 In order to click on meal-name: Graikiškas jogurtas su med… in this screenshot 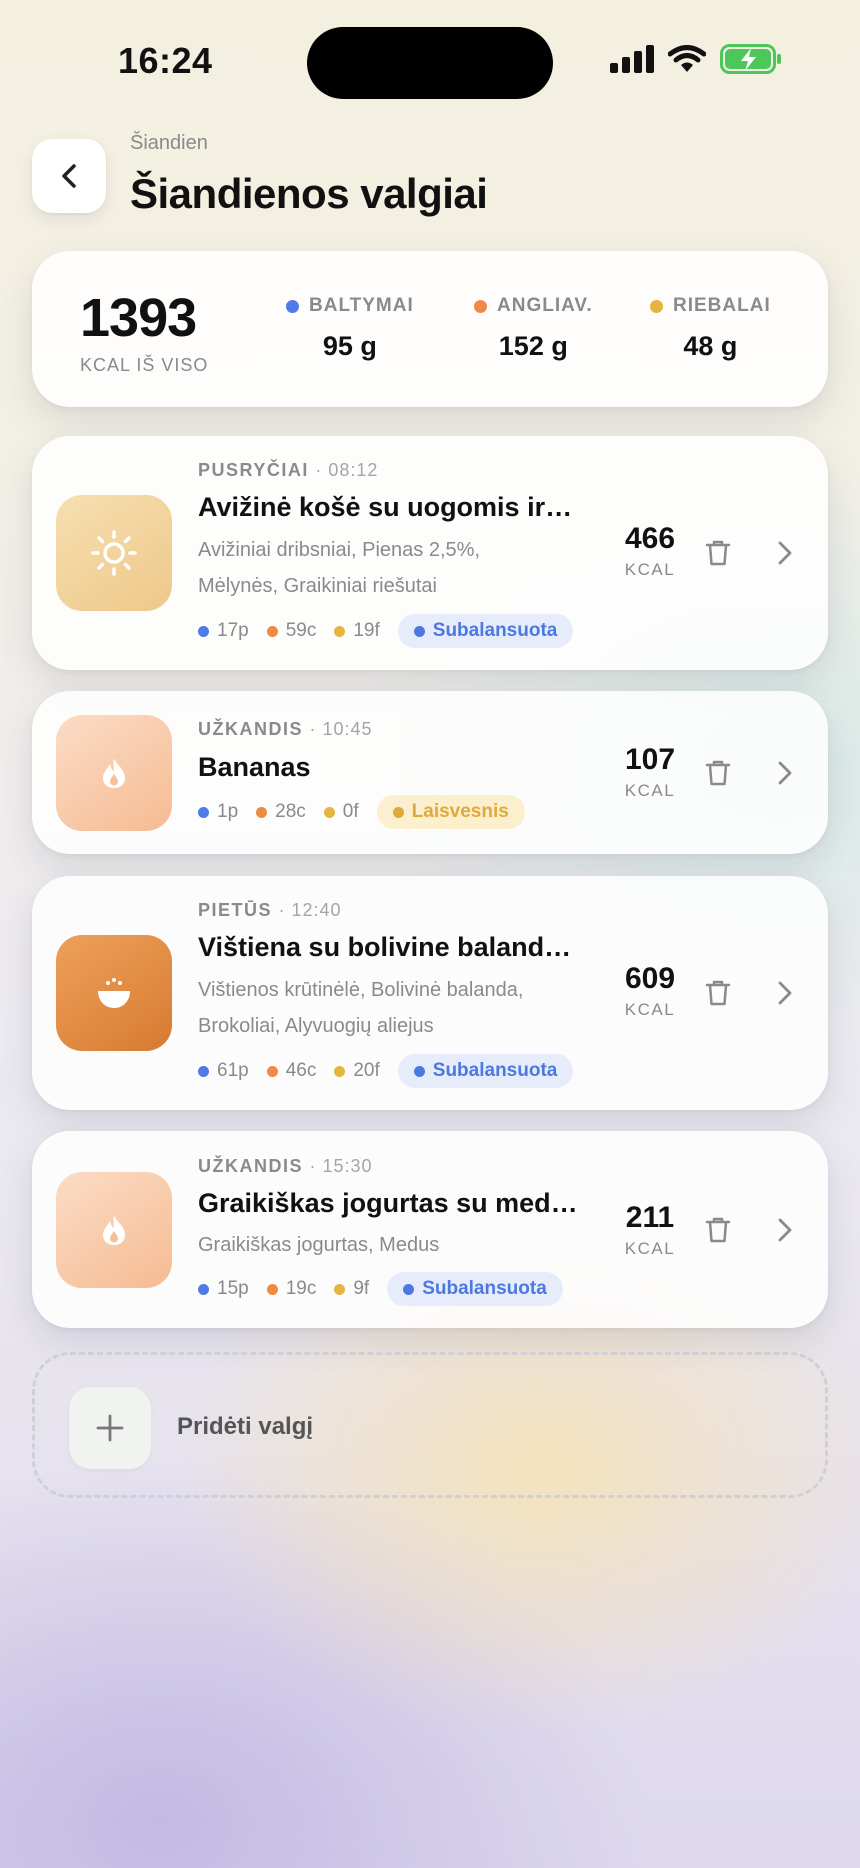, I will do `click(388, 1203)`.